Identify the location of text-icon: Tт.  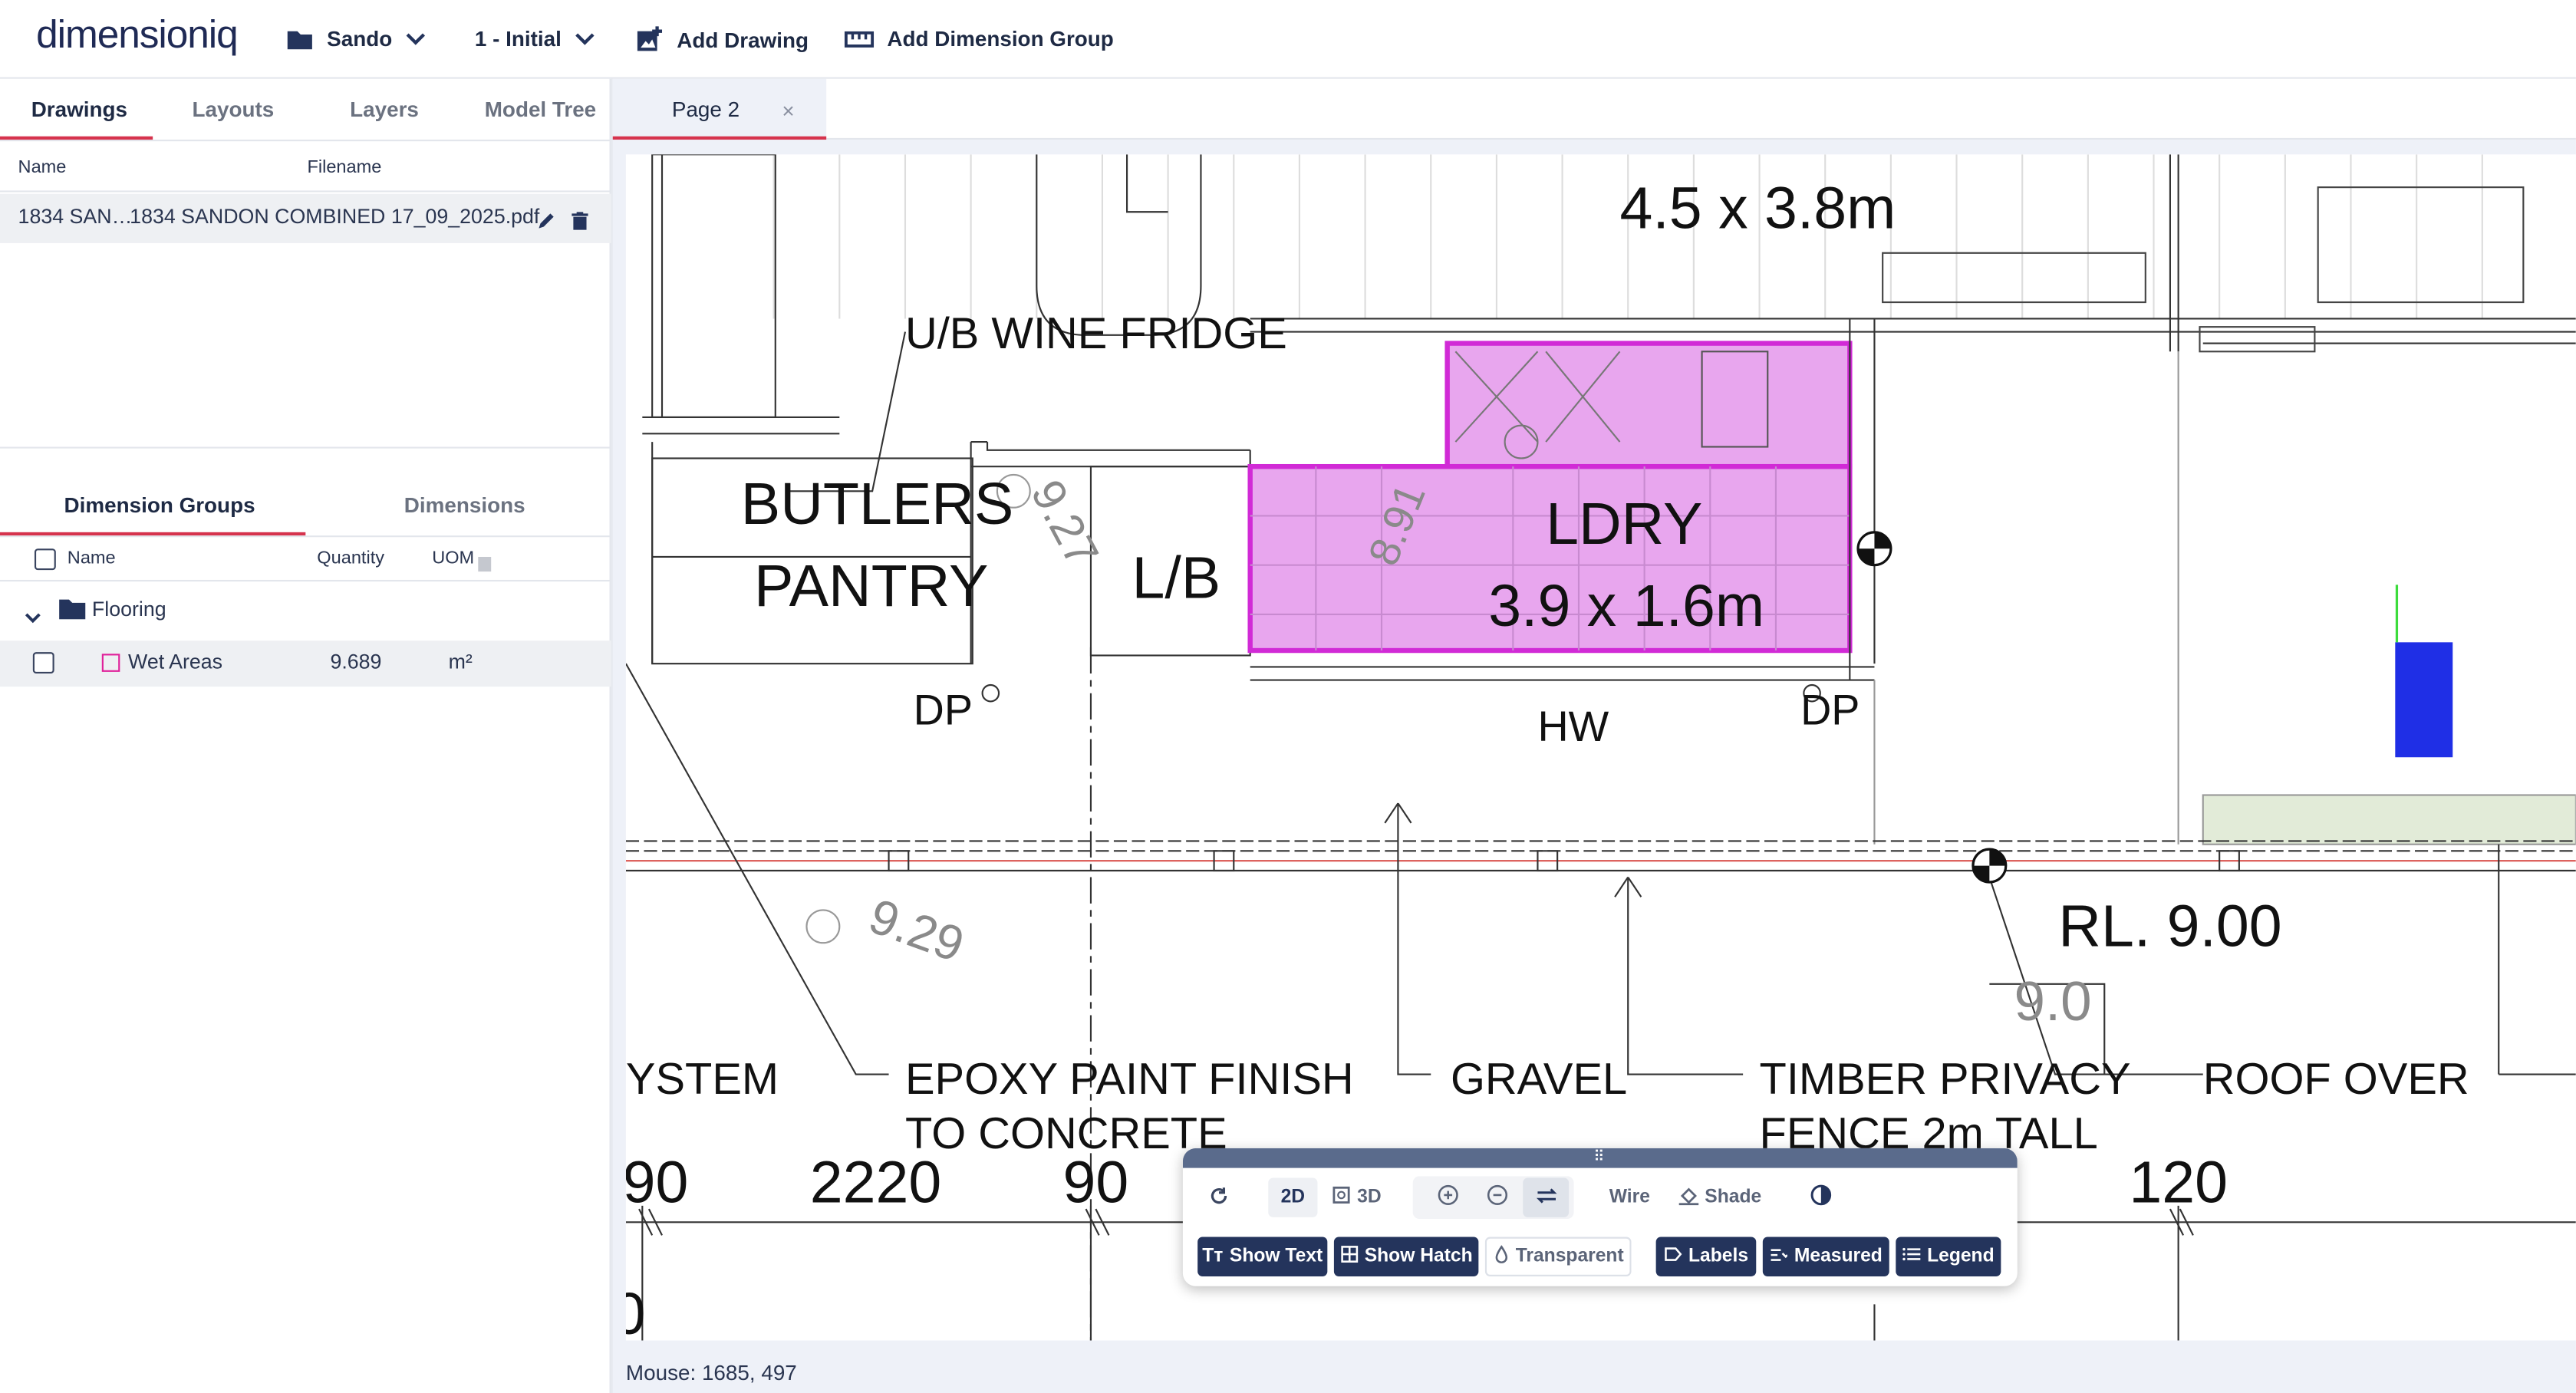
(1213, 1256).